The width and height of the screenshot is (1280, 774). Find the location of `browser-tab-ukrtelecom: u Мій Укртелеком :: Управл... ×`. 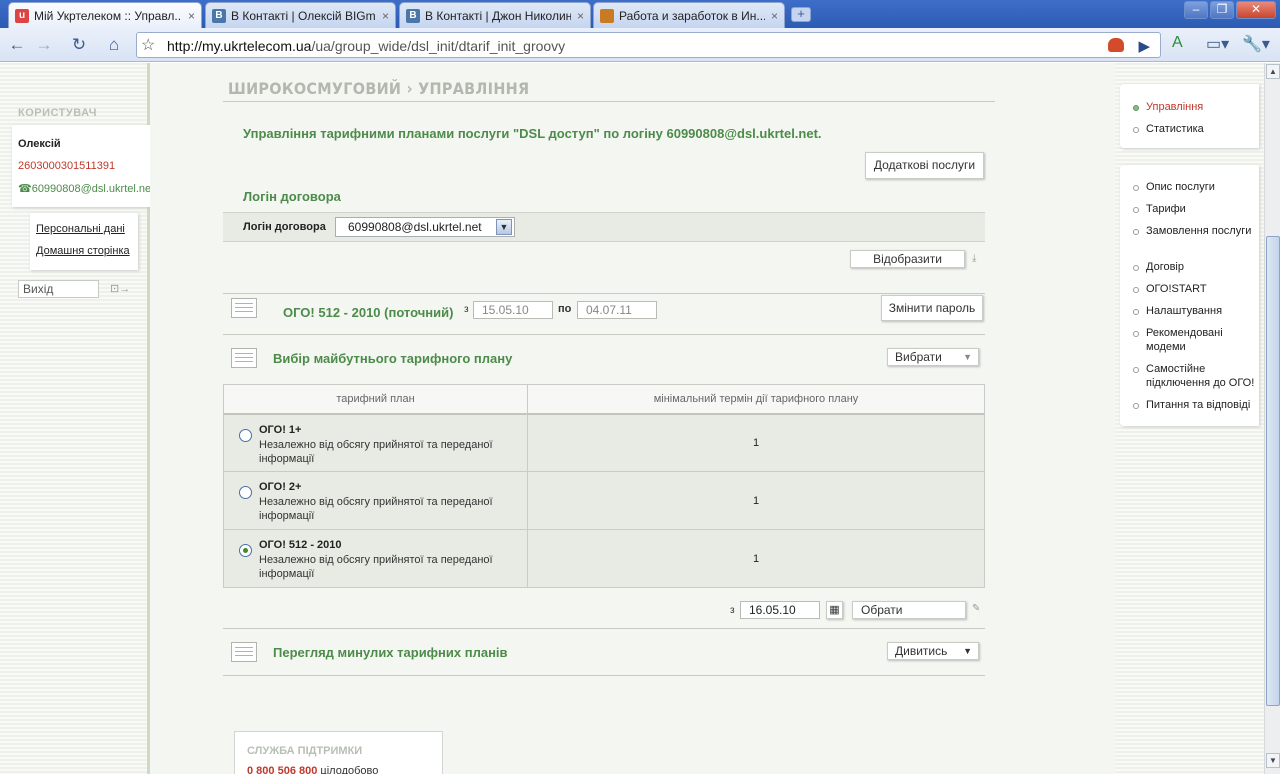

browser-tab-ukrtelecom: u Мій Укртелеком :: Управл... × is located at coordinates (105, 15).